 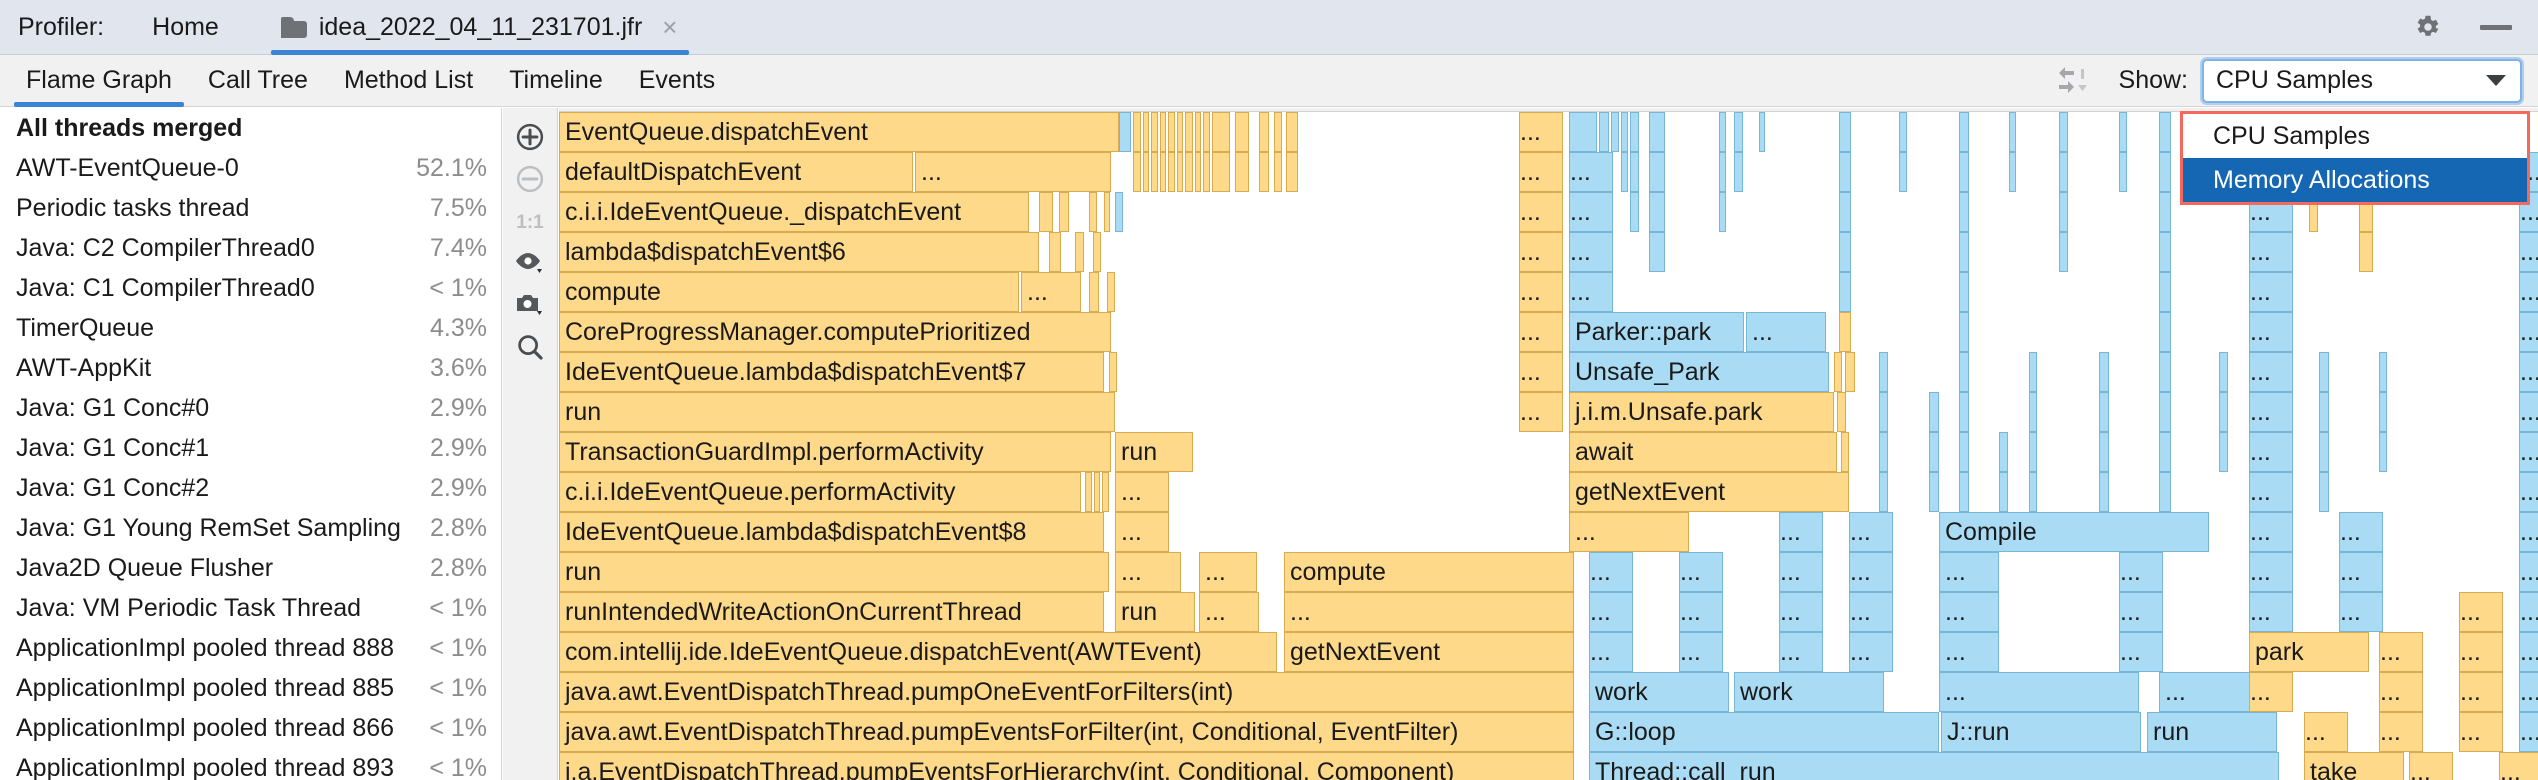 What do you see at coordinates (408, 81) in the screenshot?
I see `tab-method-list: Method List` at bounding box center [408, 81].